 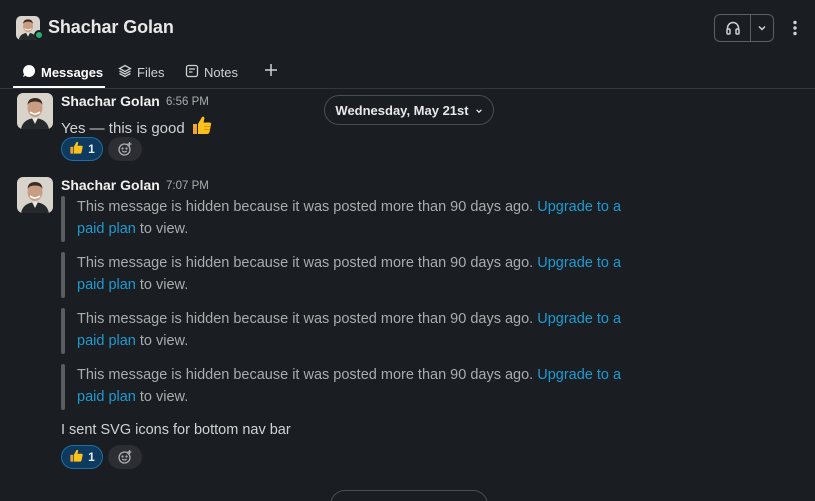 What do you see at coordinates (176, 430) in the screenshot?
I see `message-text: I sent SVG icons for bottom nav bar` at bounding box center [176, 430].